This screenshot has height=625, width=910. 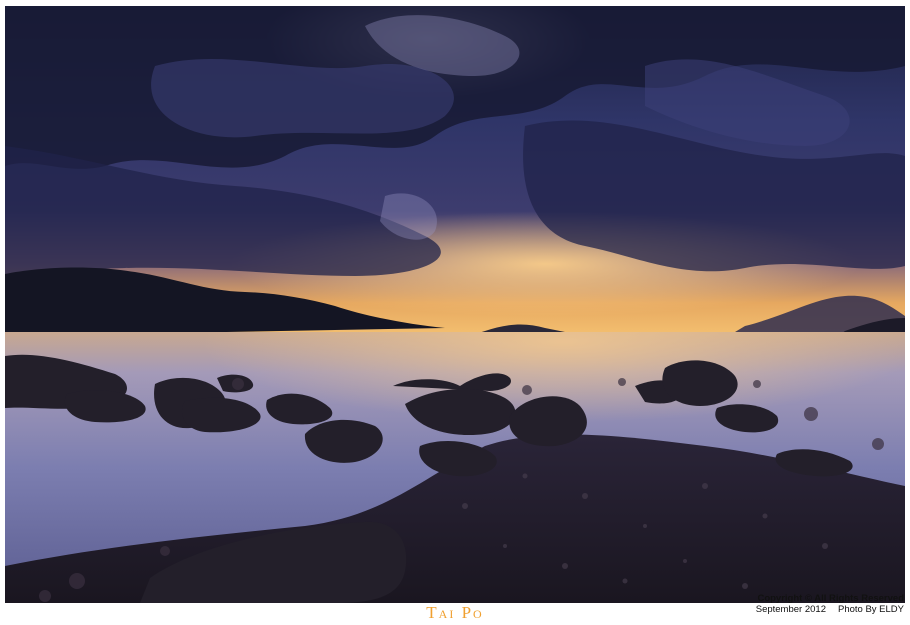 What do you see at coordinates (830, 598) in the screenshot?
I see `copyright-notice: Copyright © All Rights Reserved` at bounding box center [830, 598].